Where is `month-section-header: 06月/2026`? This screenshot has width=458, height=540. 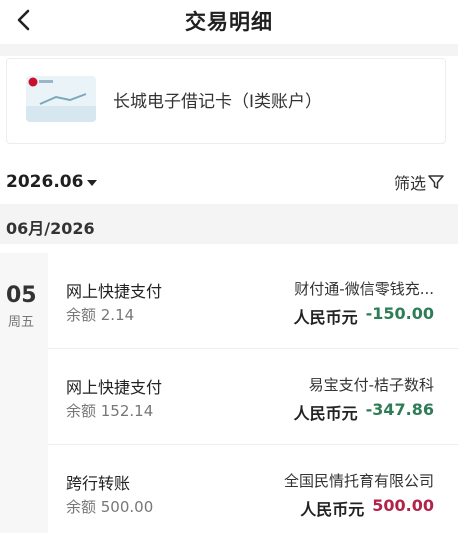 month-section-header: 06月/2026 is located at coordinates (229, 224).